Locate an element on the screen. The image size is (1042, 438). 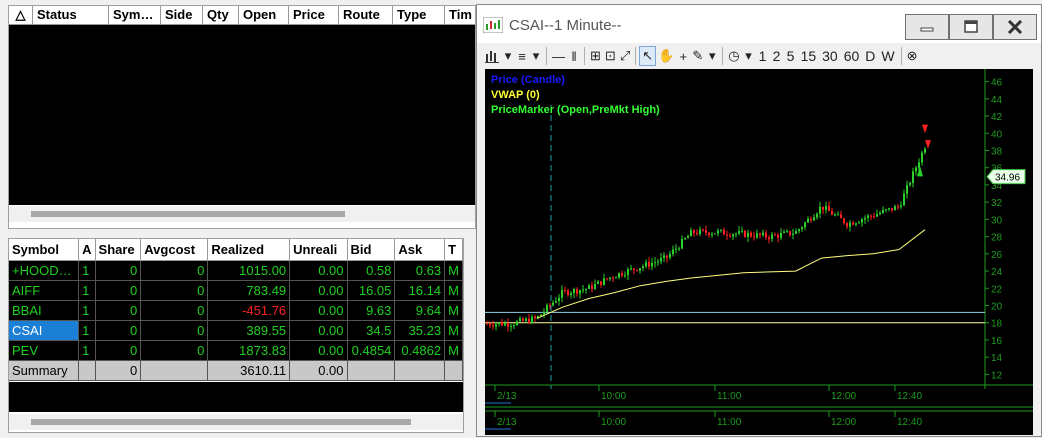
col-type: Type is located at coordinates (419, 15).